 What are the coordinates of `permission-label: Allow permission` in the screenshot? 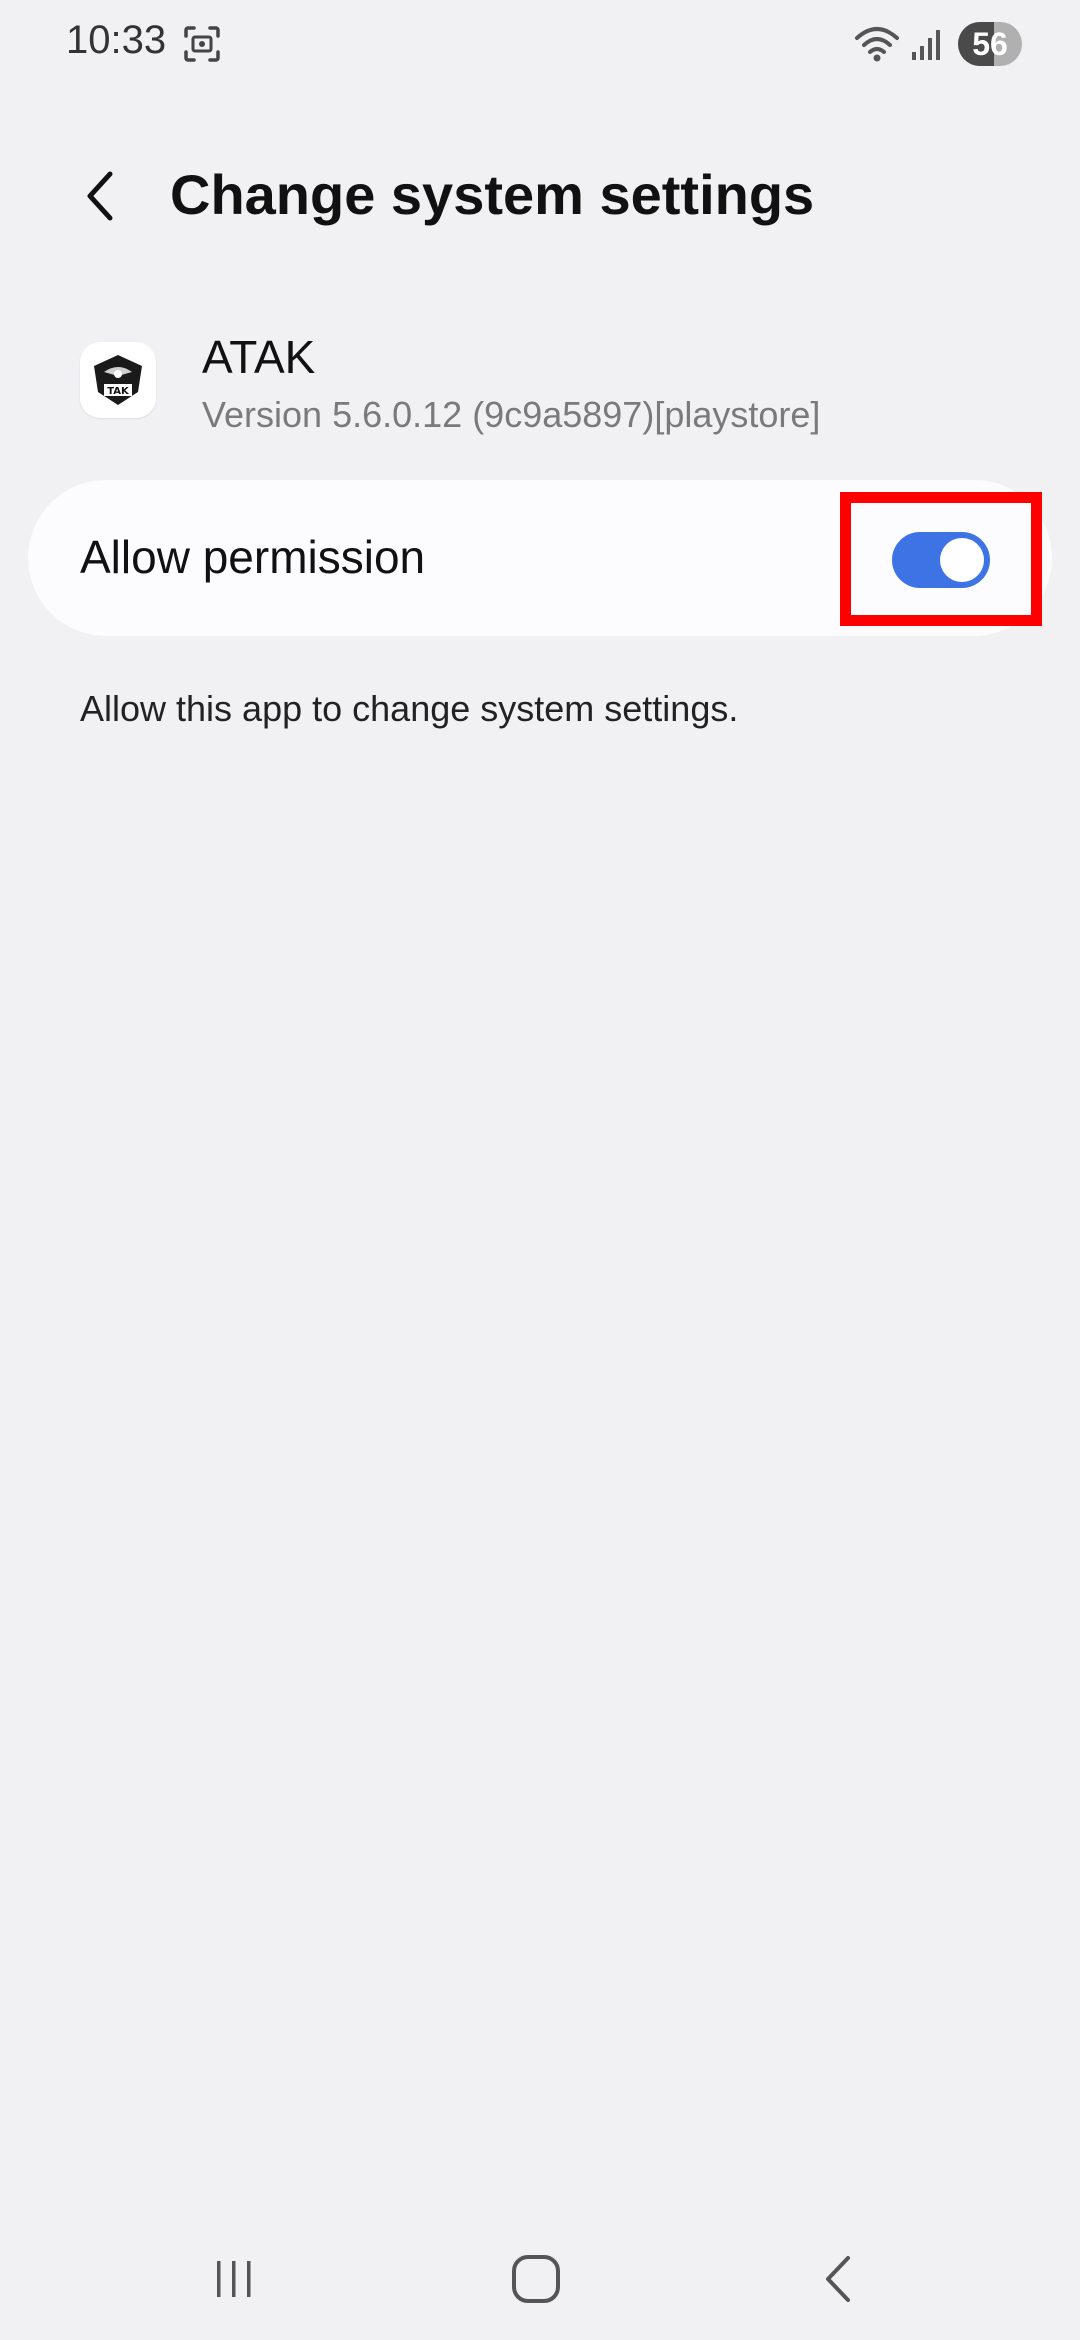 It's located at (253, 557).